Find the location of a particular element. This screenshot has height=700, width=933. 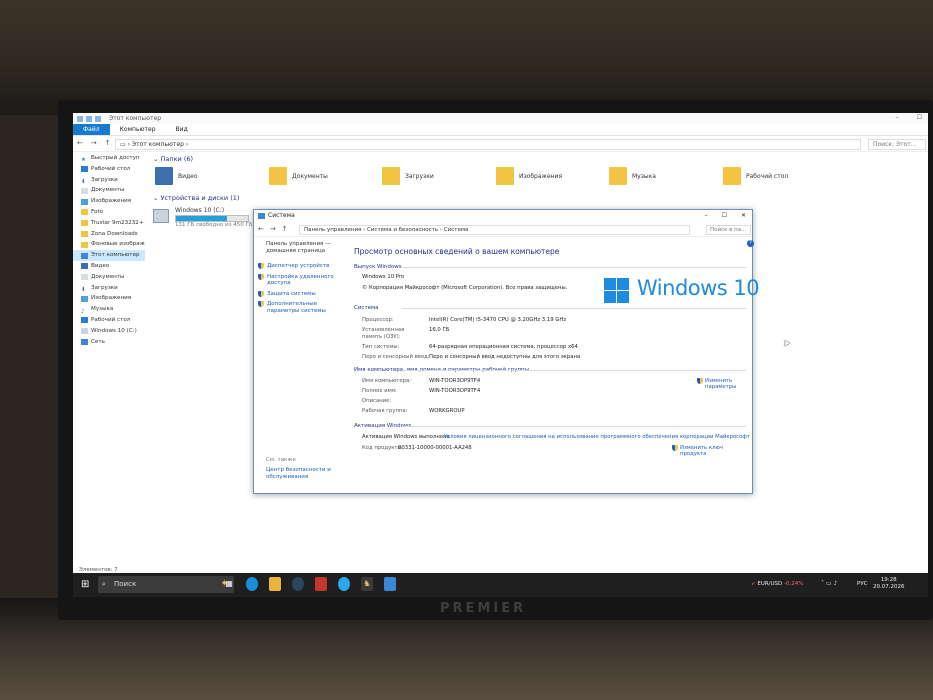

control-panel-home-link: Панель управления — домашняя страница is located at coordinates (307, 248).